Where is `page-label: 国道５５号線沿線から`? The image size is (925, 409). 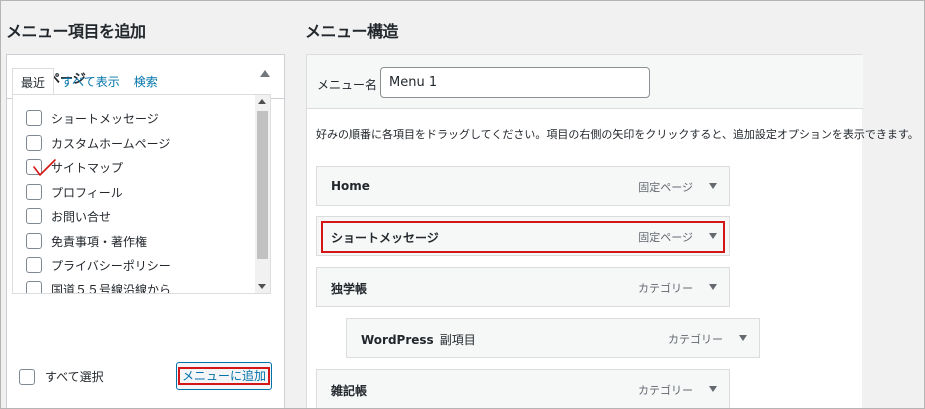
page-label: 国道５５号線沿線から is located at coordinates (111, 288).